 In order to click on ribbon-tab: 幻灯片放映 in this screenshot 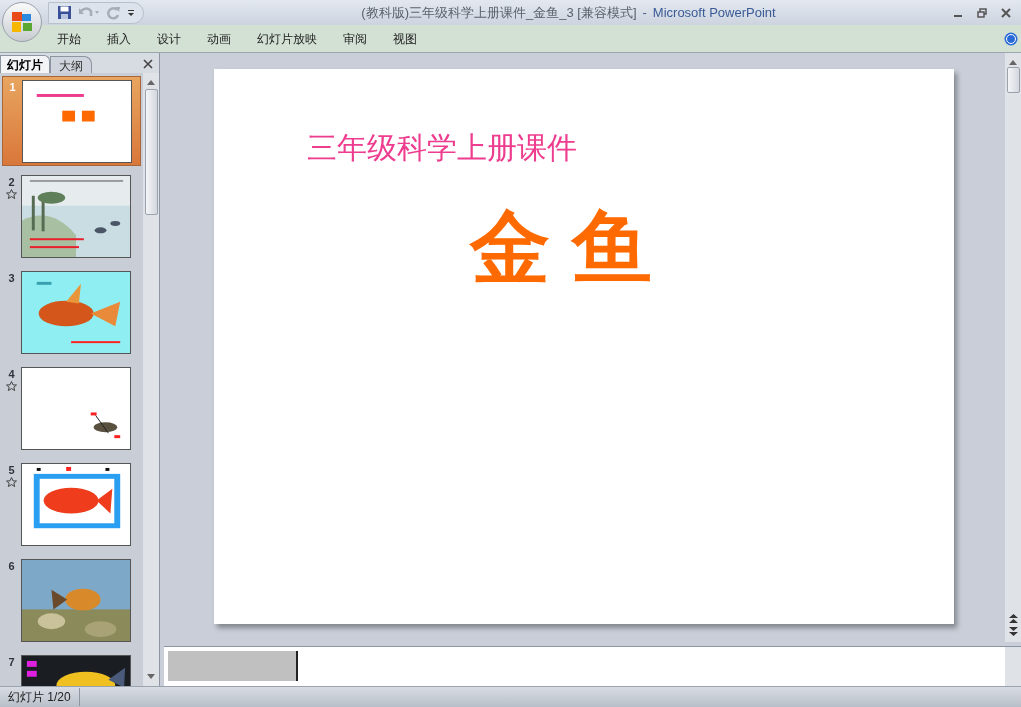, I will do `click(287, 38)`.